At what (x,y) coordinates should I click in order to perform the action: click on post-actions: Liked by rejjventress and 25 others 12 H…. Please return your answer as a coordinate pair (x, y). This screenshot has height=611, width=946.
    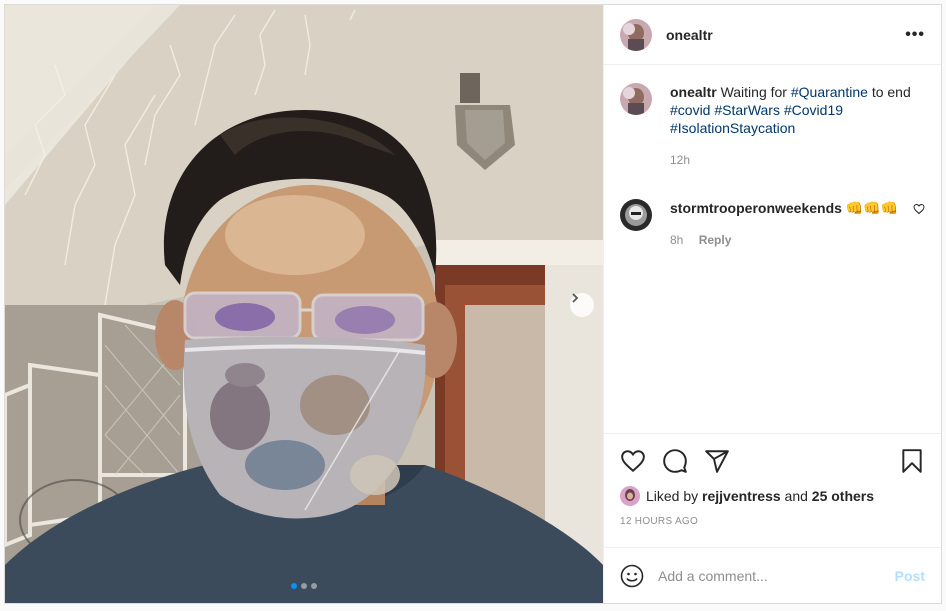
    Looking at the image, I should click on (772, 490).